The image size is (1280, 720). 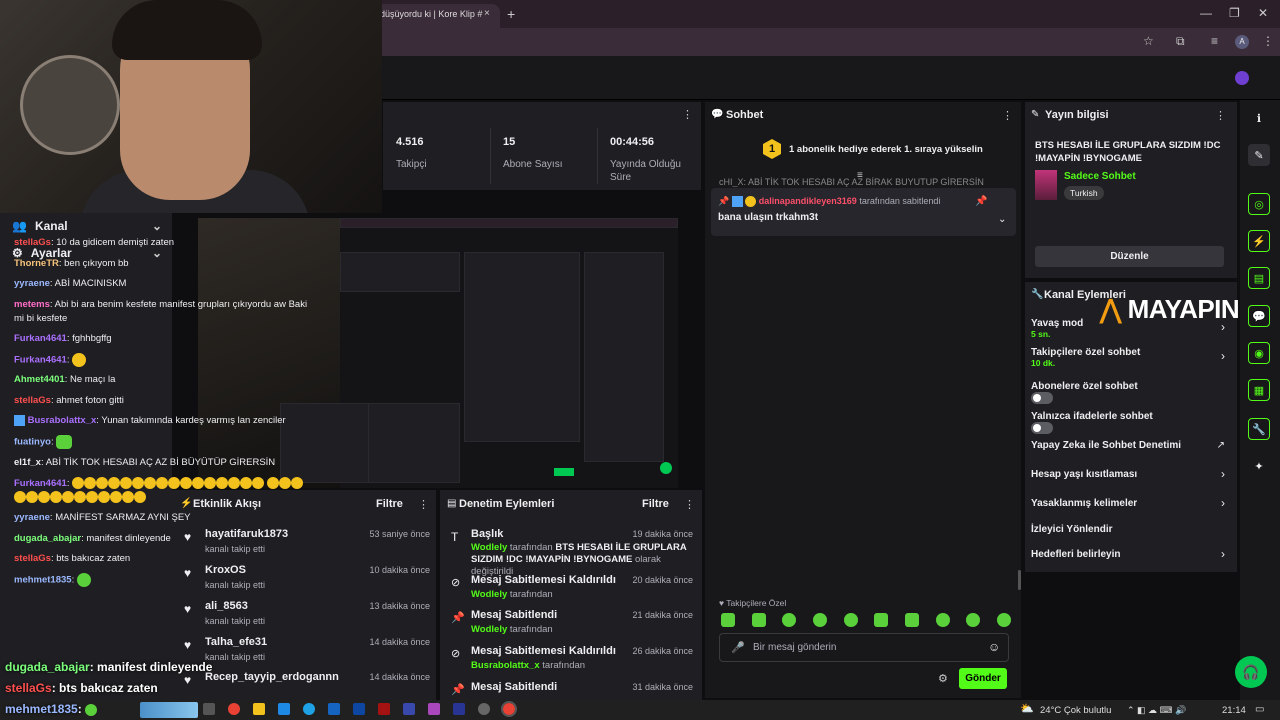 What do you see at coordinates (1259, 316) in the screenshot?
I see `chat-icon: 💬` at bounding box center [1259, 316].